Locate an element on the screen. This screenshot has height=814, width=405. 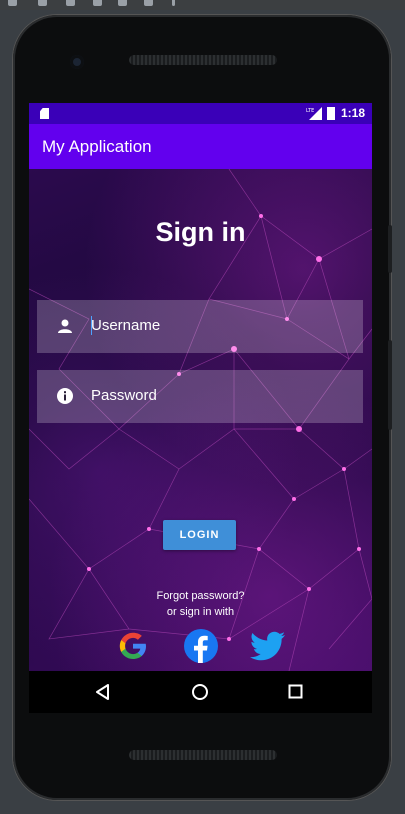
back-tool-icon is located at coordinates (12, 3).